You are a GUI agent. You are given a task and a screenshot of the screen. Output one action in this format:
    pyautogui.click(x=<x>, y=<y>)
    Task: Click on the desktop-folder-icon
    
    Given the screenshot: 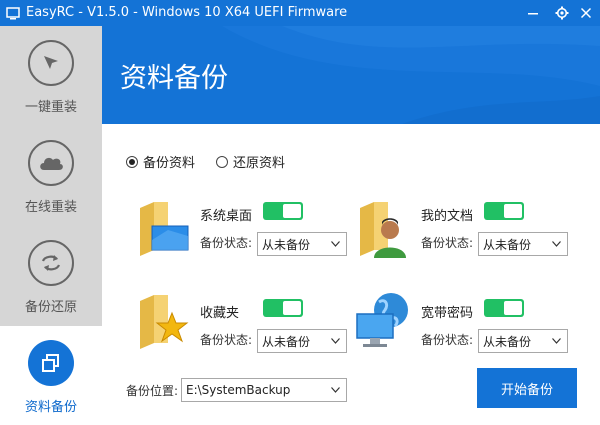 What is the action you would take?
    pyautogui.click(x=164, y=229)
    